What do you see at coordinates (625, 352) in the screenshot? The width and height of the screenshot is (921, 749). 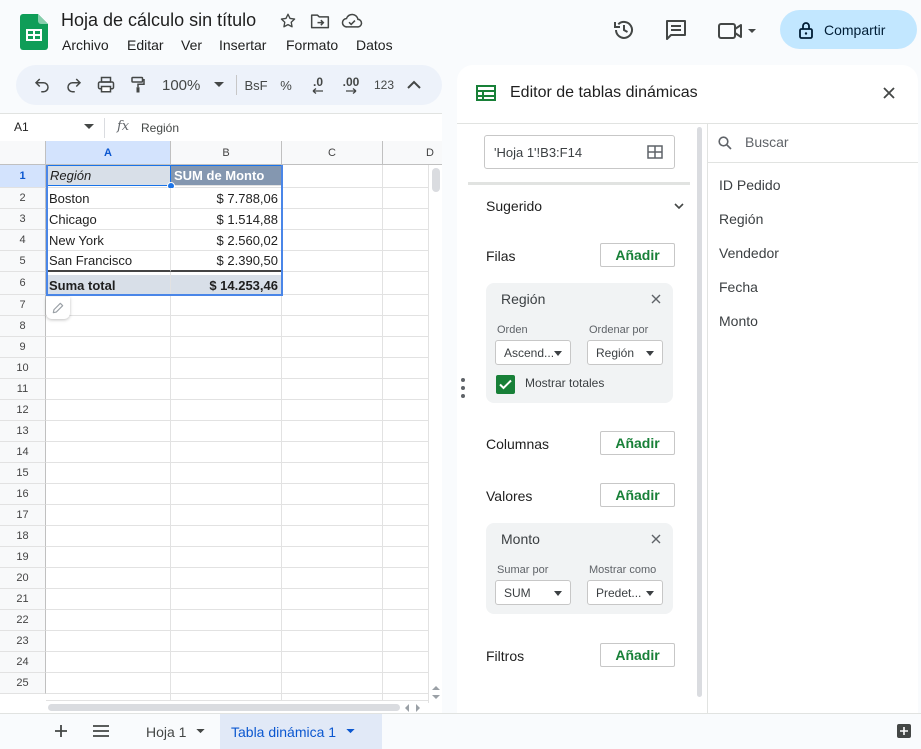 I see `sort-by-select: Región` at bounding box center [625, 352].